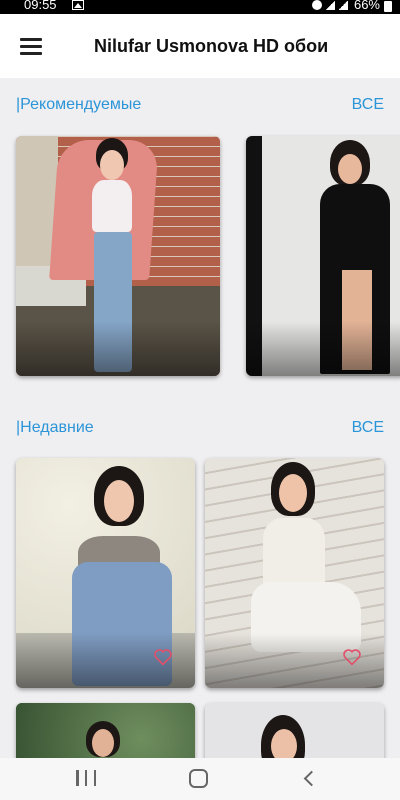  Describe the element at coordinates (343, 5) in the screenshot. I see `cell-signal-icon` at that location.